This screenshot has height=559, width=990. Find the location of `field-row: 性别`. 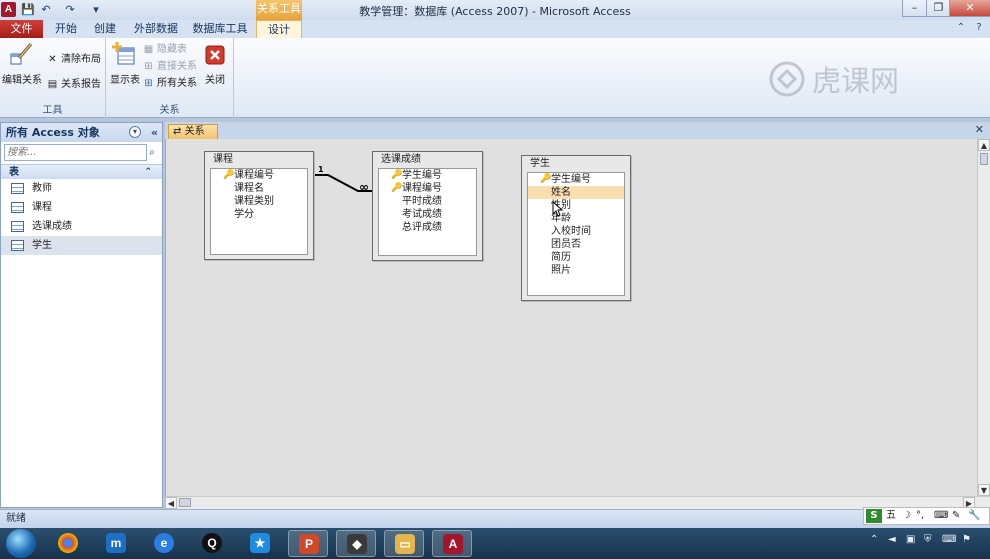

field-row: 性别 is located at coordinates (576, 205).